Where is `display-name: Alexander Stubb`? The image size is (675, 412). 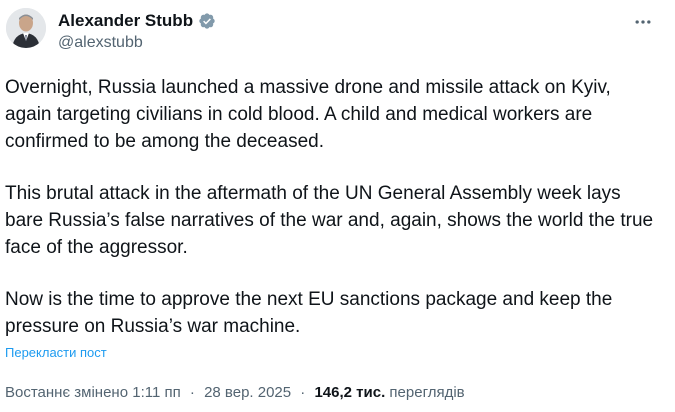
display-name: Alexander Stubb is located at coordinates (125, 21).